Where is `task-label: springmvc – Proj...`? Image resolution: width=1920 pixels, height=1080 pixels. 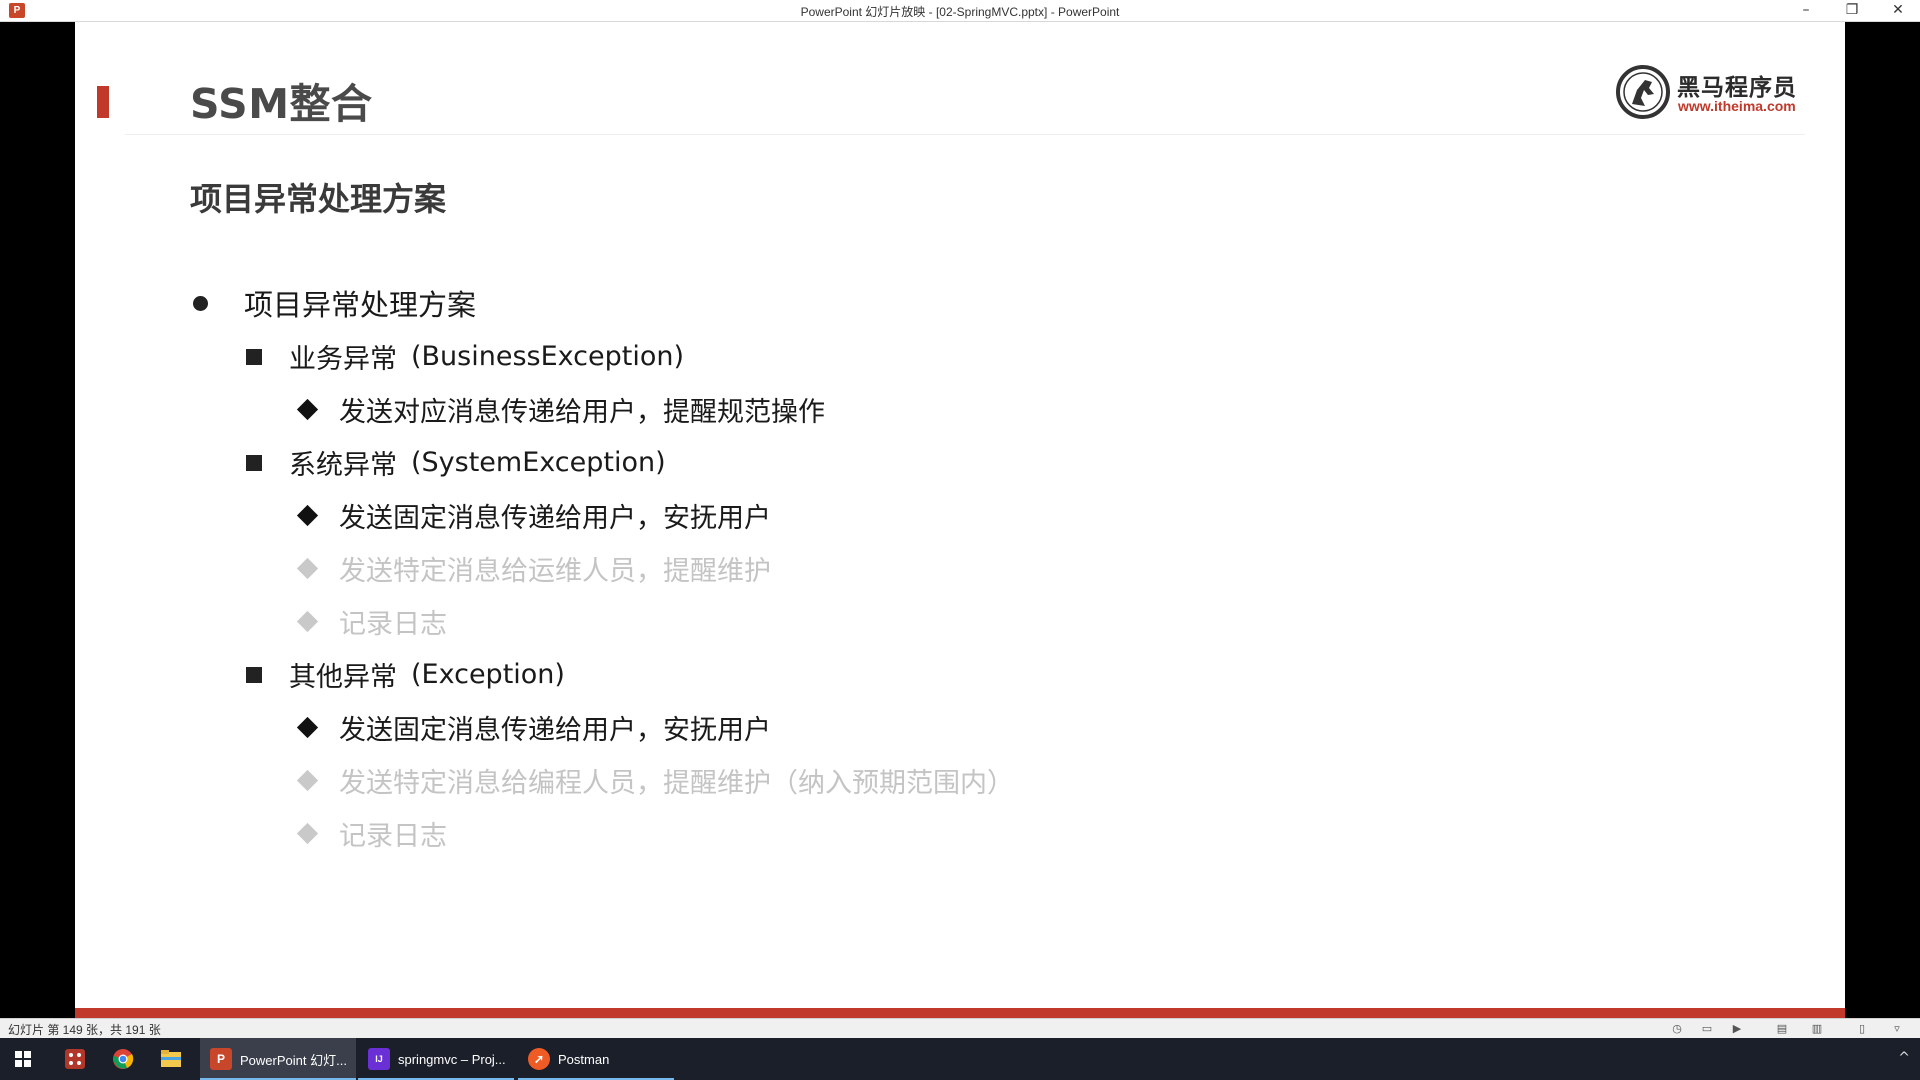 task-label: springmvc – Proj... is located at coordinates (452, 1059).